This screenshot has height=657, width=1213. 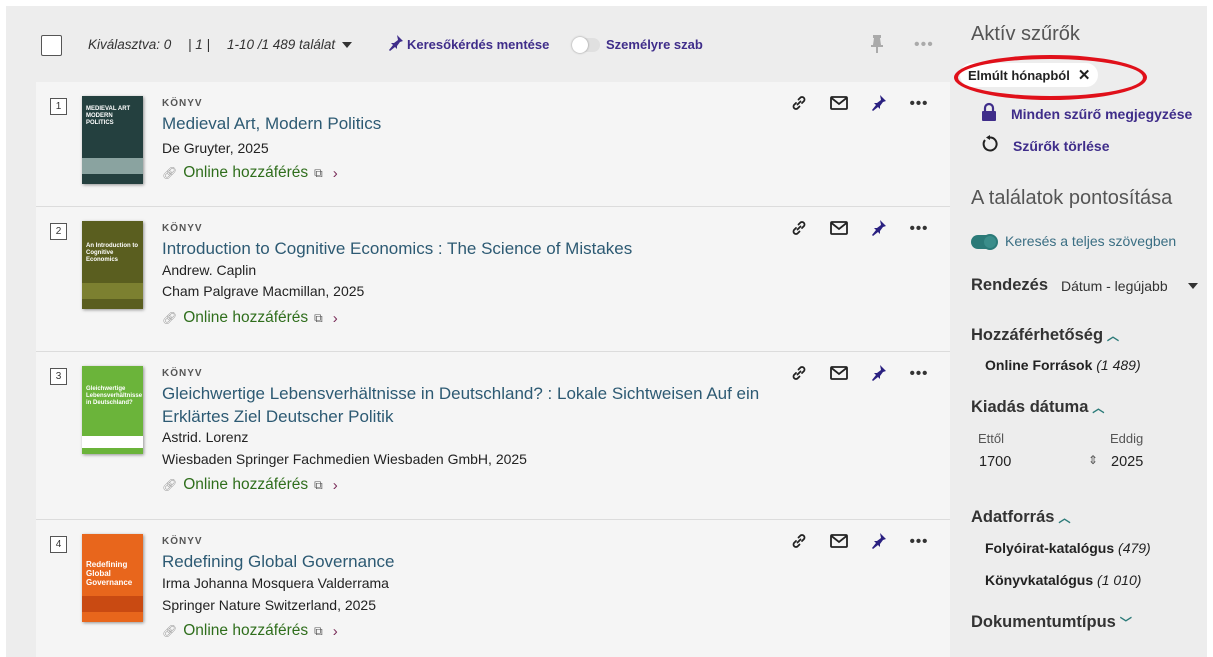 What do you see at coordinates (58, 544) in the screenshot?
I see `result-checkbox: 4` at bounding box center [58, 544].